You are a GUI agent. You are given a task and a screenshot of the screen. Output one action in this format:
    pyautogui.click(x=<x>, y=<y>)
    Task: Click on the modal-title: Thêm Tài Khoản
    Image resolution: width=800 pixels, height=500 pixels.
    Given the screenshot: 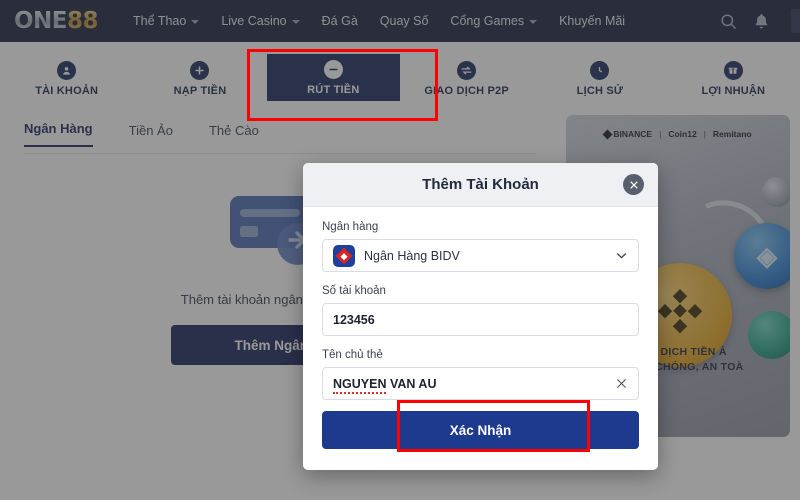 What is the action you would take?
    pyautogui.click(x=480, y=184)
    